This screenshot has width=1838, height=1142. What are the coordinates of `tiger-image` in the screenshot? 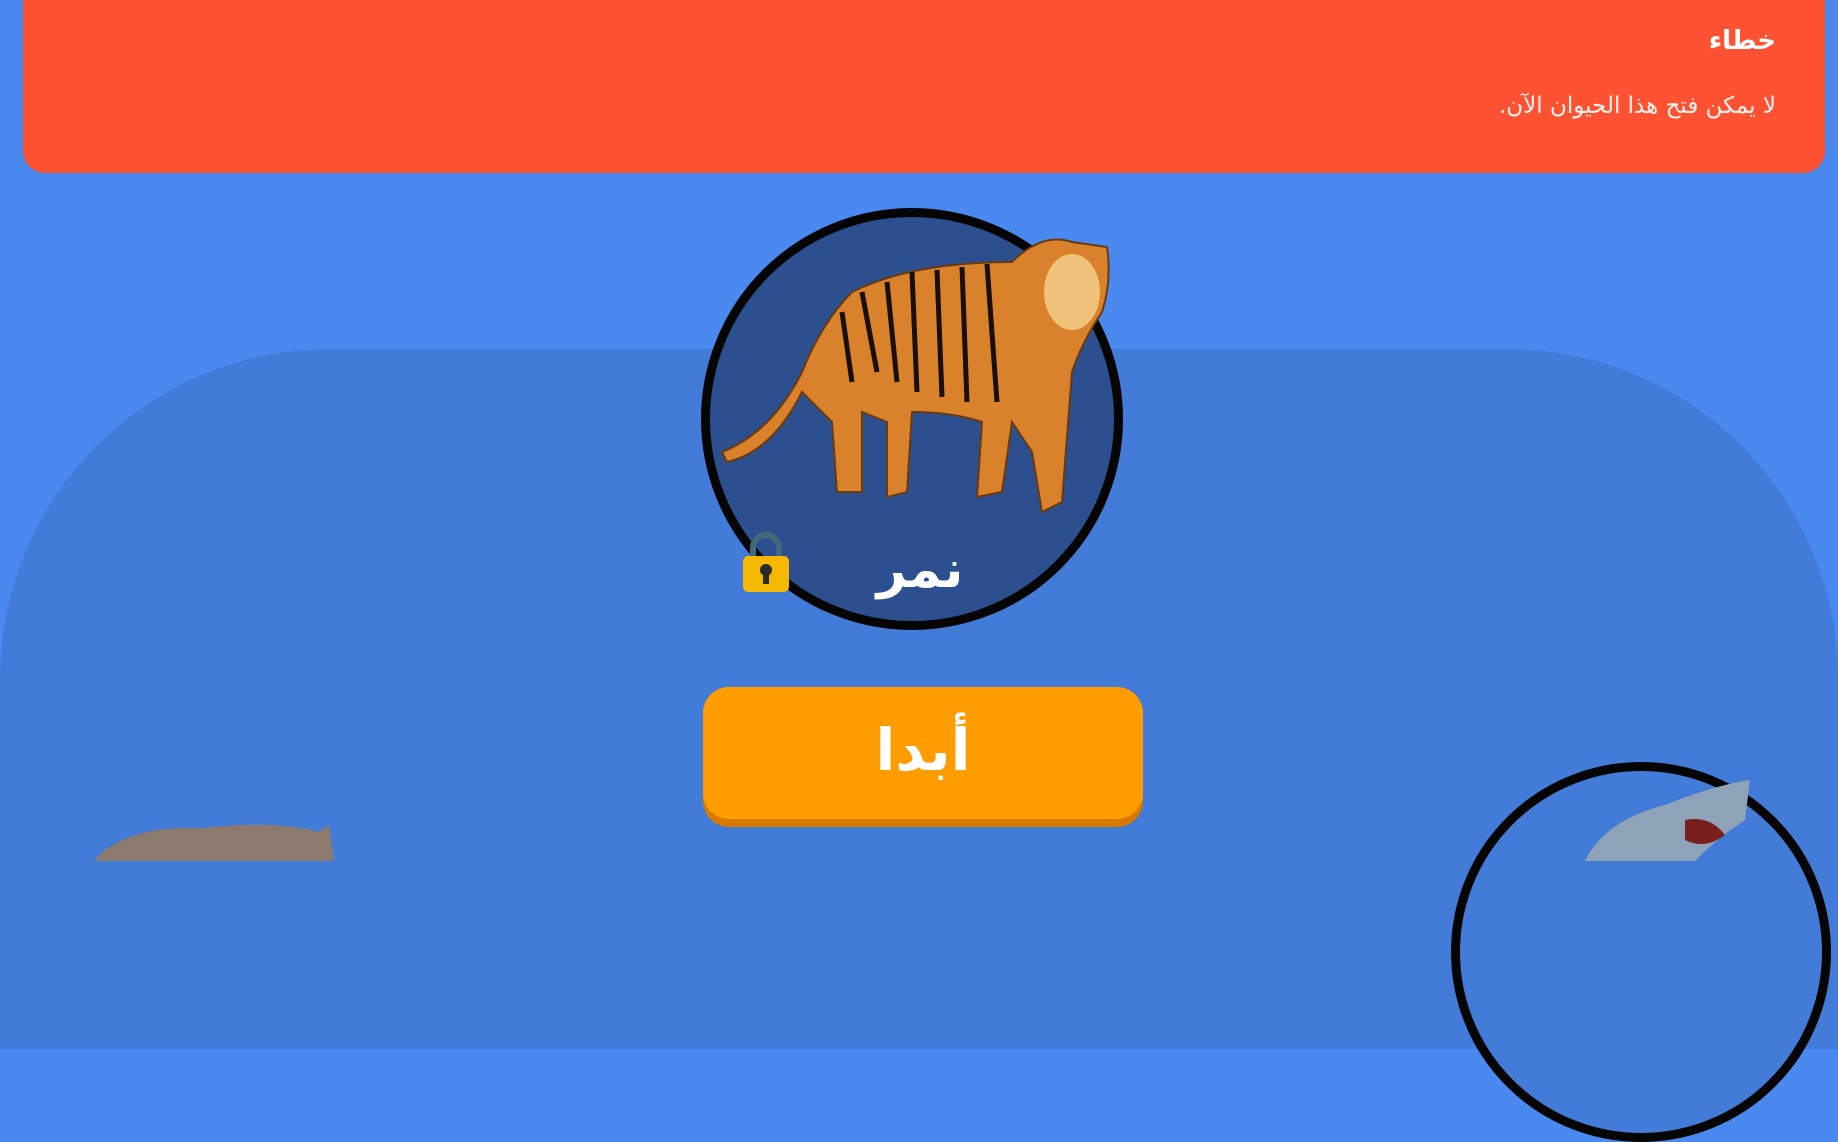 It's located at (915, 376).